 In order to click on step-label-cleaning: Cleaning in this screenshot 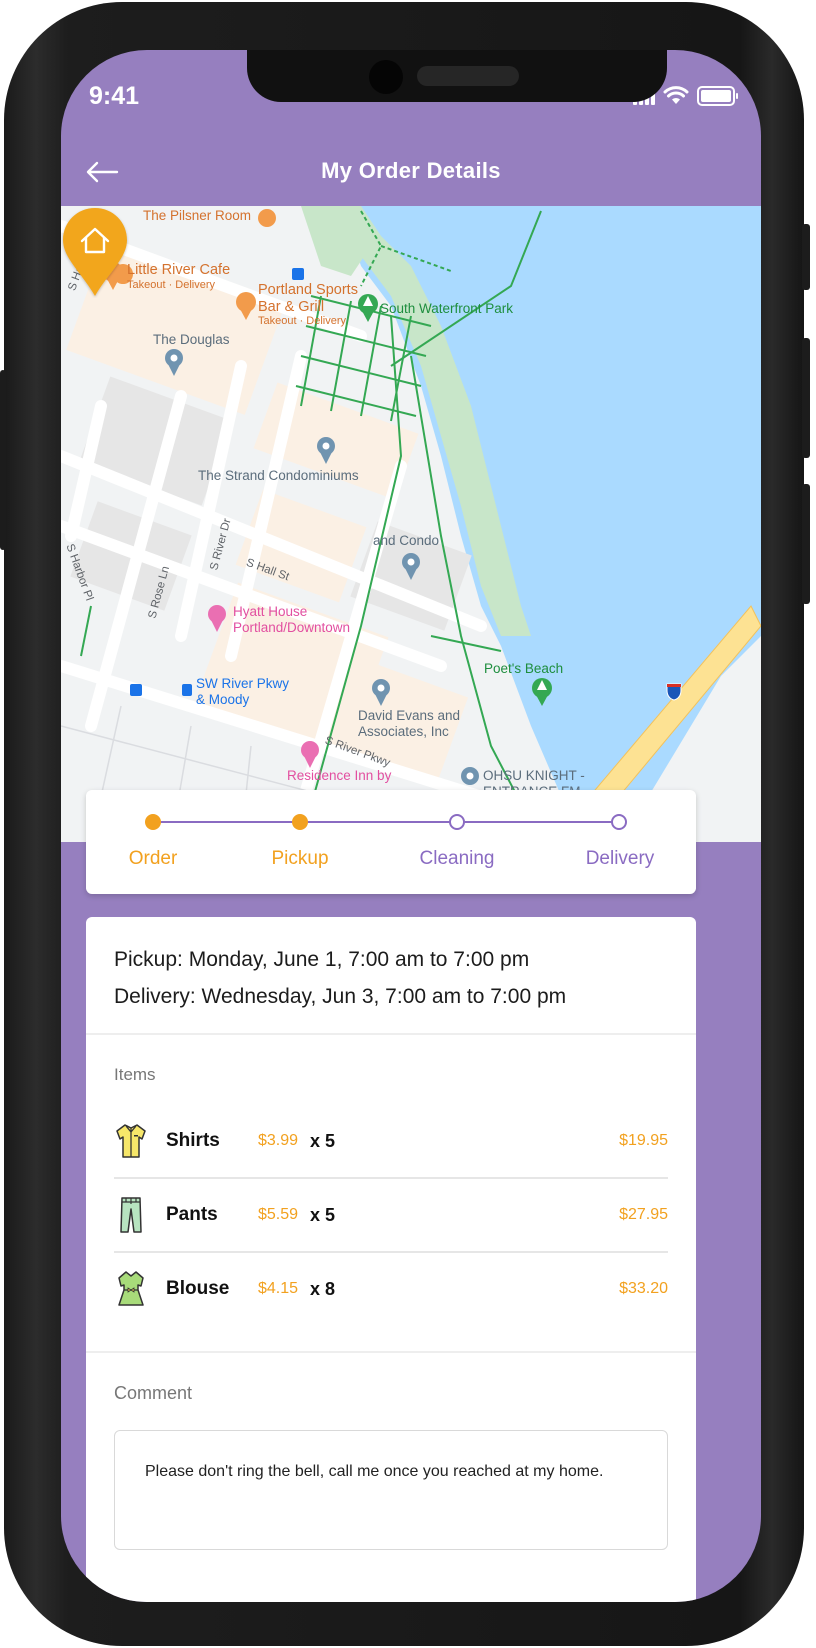, I will do `click(457, 858)`.